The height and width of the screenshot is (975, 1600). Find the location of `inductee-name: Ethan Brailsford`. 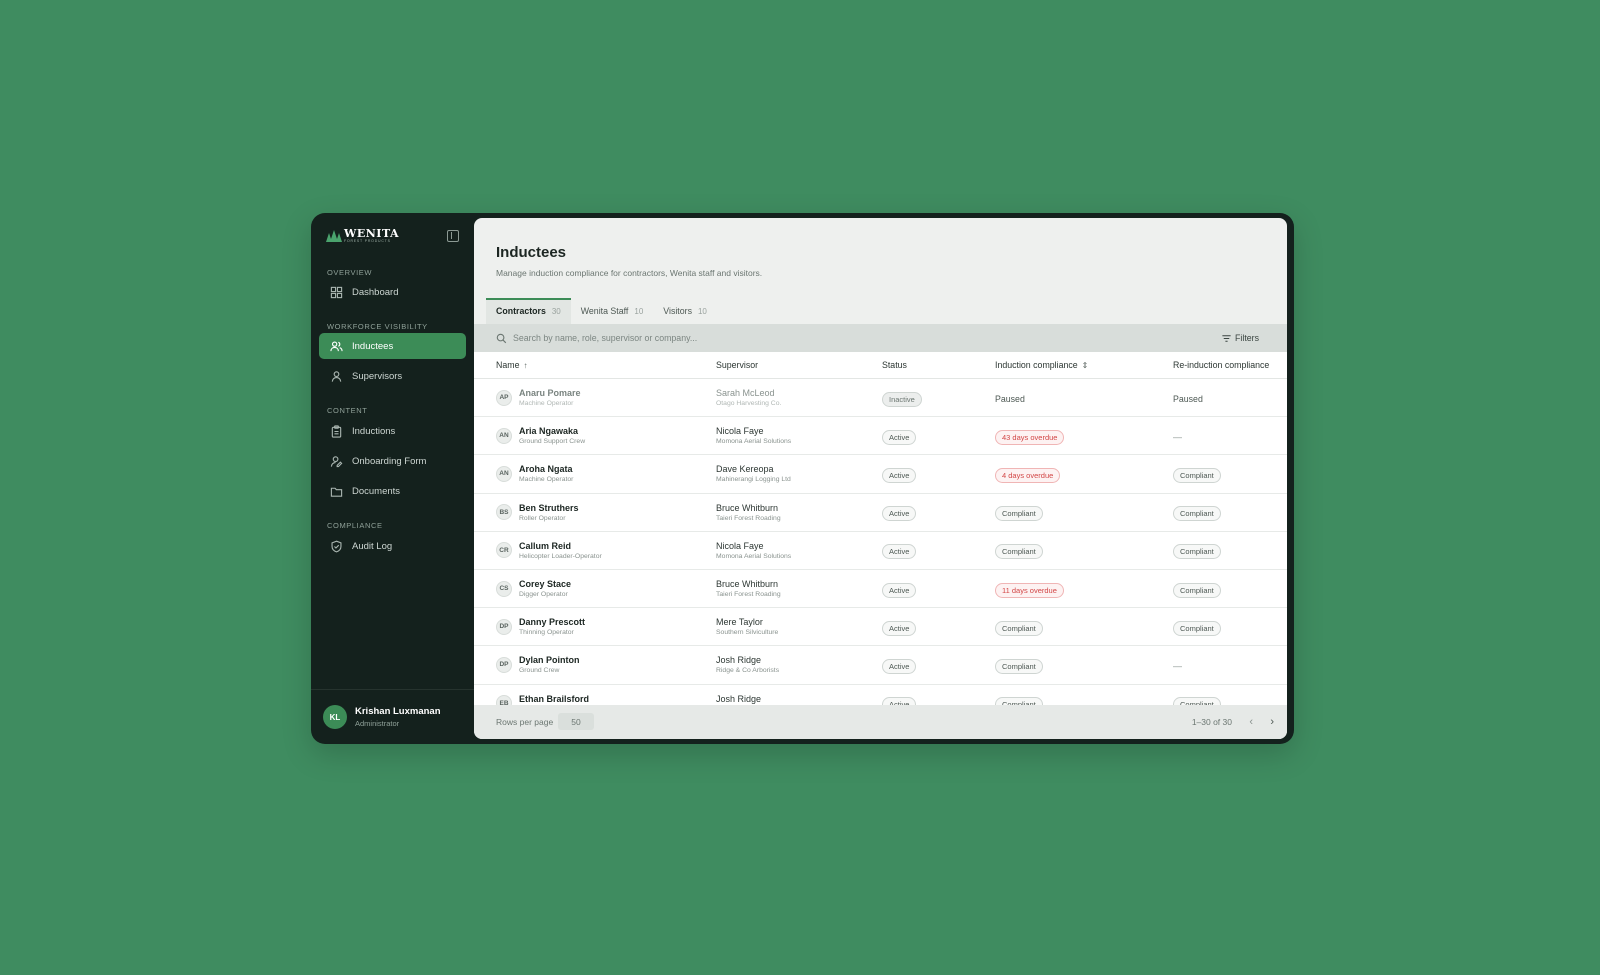

inductee-name: Ethan Brailsford is located at coordinates (554, 698).